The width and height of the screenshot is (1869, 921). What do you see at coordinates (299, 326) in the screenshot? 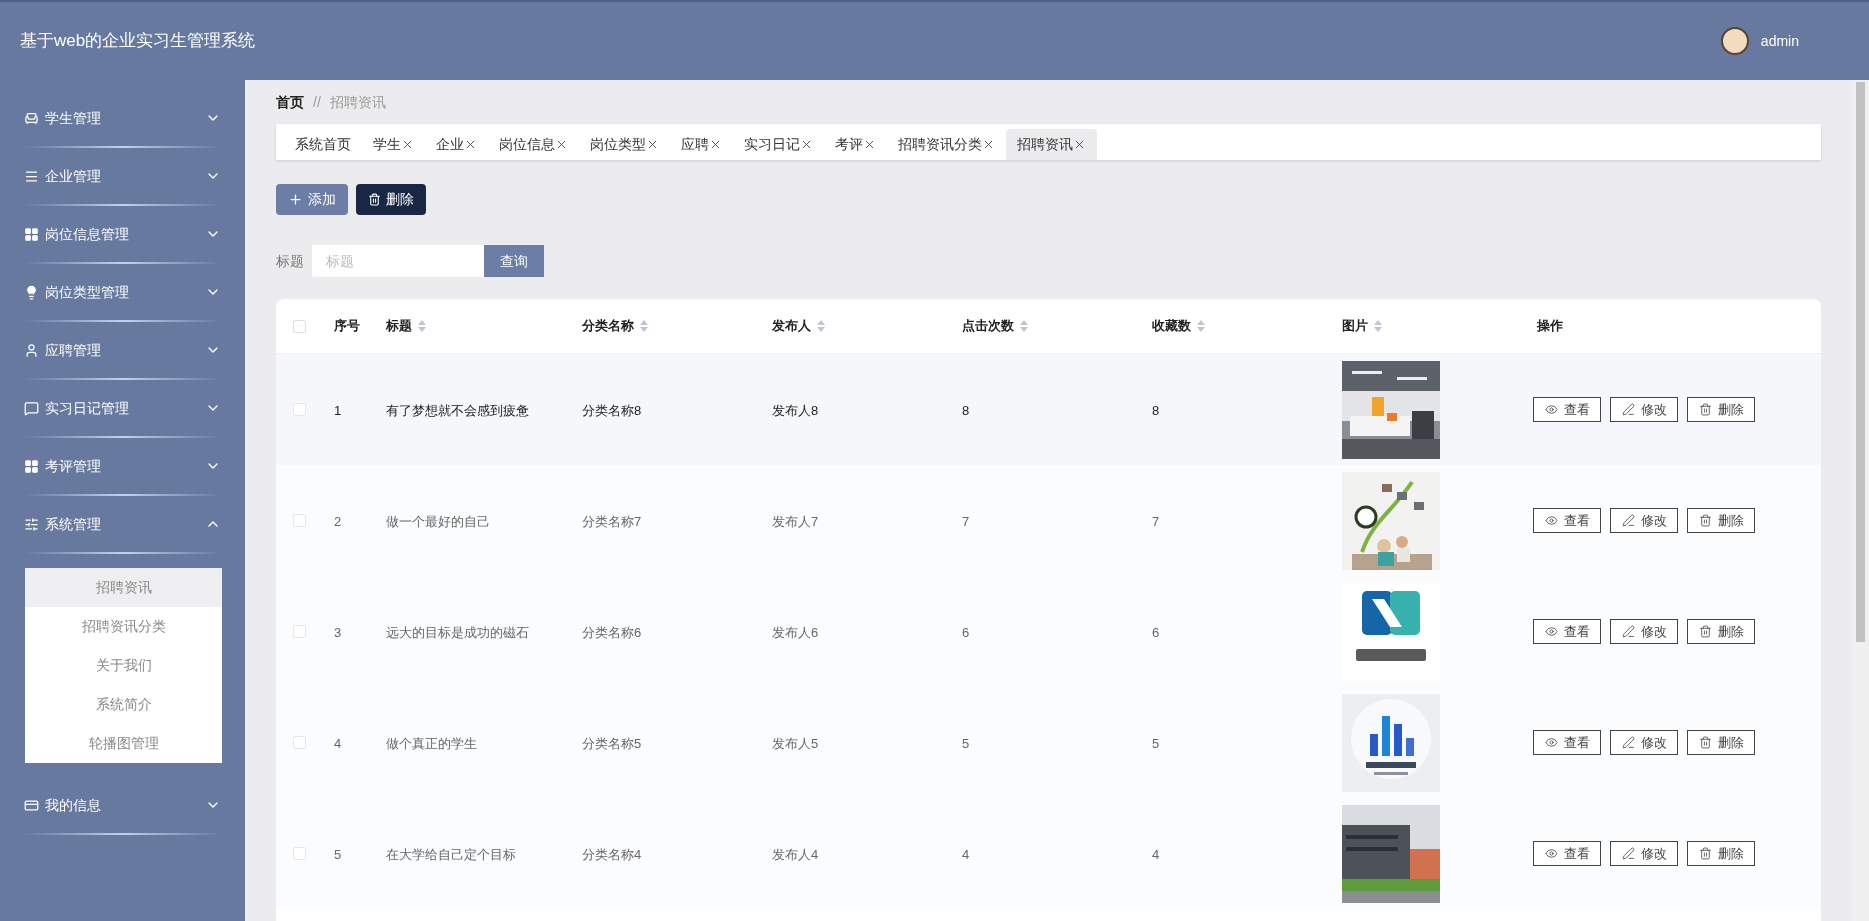
I see `select-all-checkbox` at bounding box center [299, 326].